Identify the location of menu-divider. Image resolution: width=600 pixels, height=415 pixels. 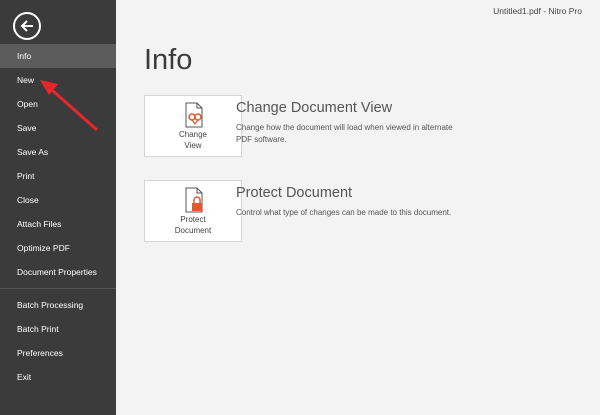
(58, 288).